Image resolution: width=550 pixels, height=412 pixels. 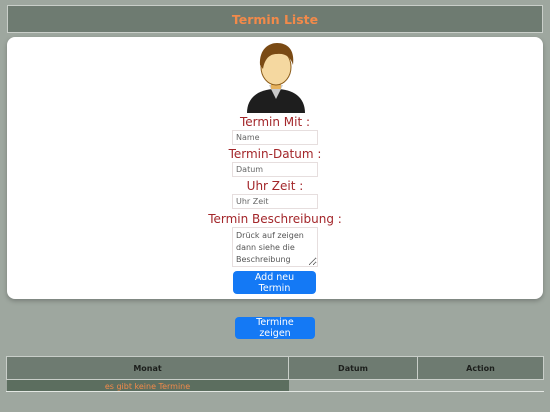 I want to click on date-input, so click(x=275, y=169).